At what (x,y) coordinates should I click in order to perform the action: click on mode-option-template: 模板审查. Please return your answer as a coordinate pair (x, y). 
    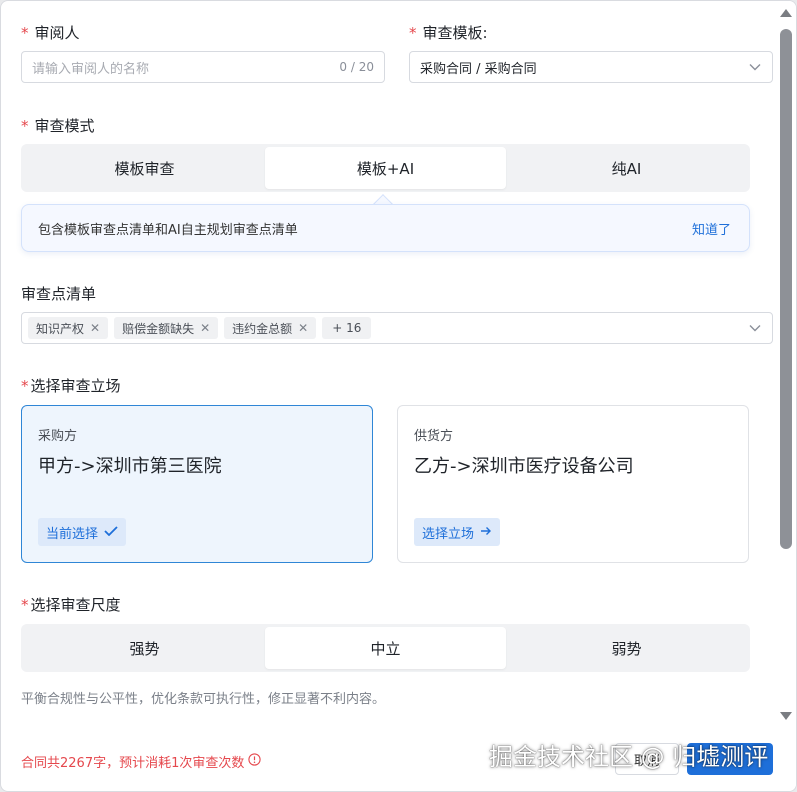
    Looking at the image, I should click on (144, 168).